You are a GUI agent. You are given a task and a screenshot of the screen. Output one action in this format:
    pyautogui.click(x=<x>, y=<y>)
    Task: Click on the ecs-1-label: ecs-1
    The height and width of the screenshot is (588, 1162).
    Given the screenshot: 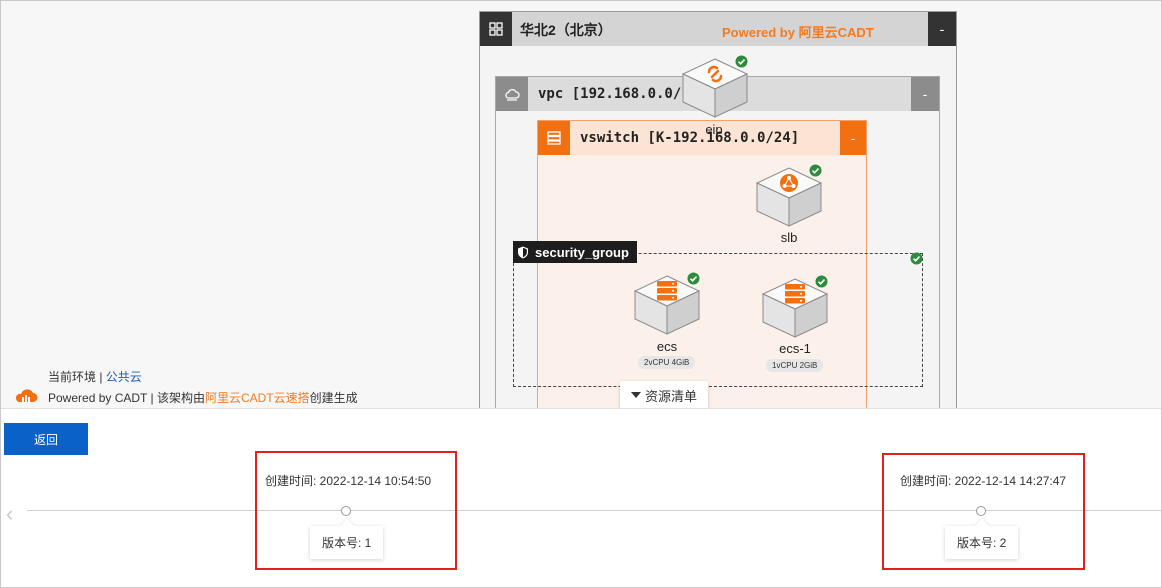 What is the action you would take?
    pyautogui.click(x=795, y=348)
    